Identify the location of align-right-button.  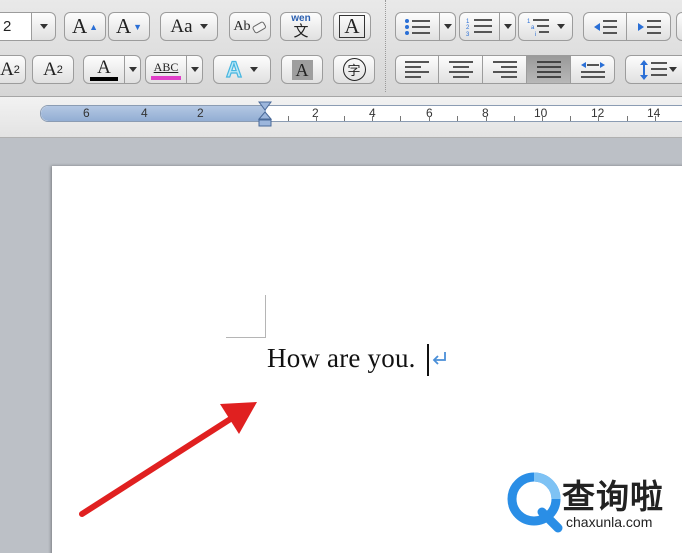
(505, 69).